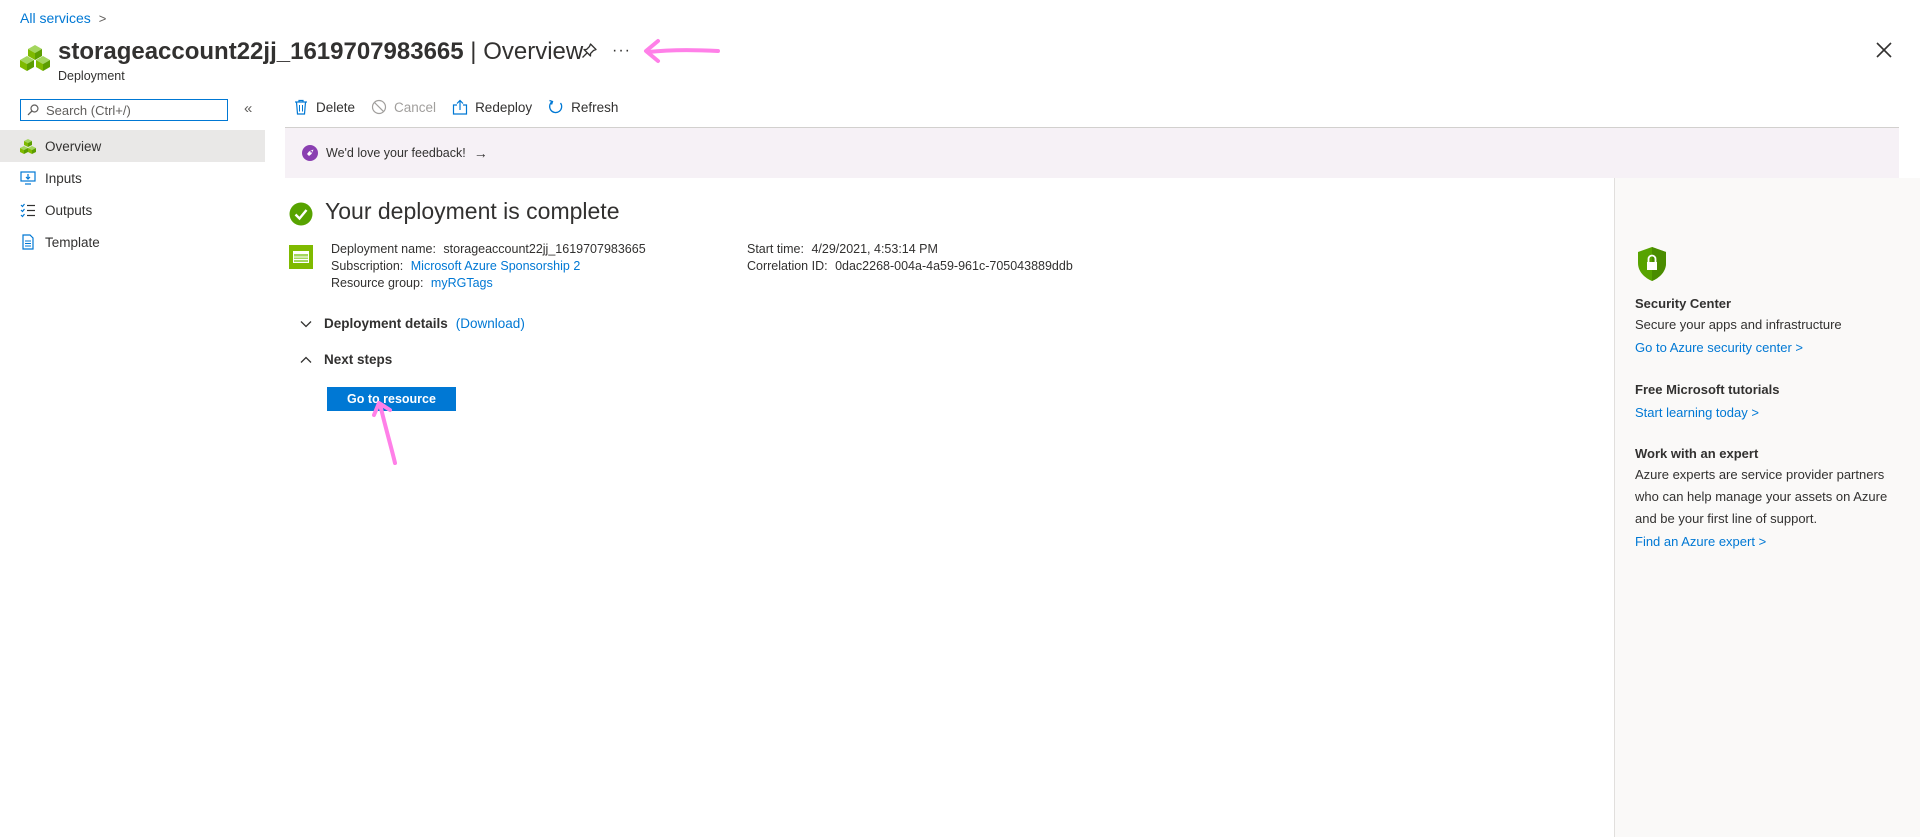  I want to click on cancel-button: Cancel, so click(403, 107).